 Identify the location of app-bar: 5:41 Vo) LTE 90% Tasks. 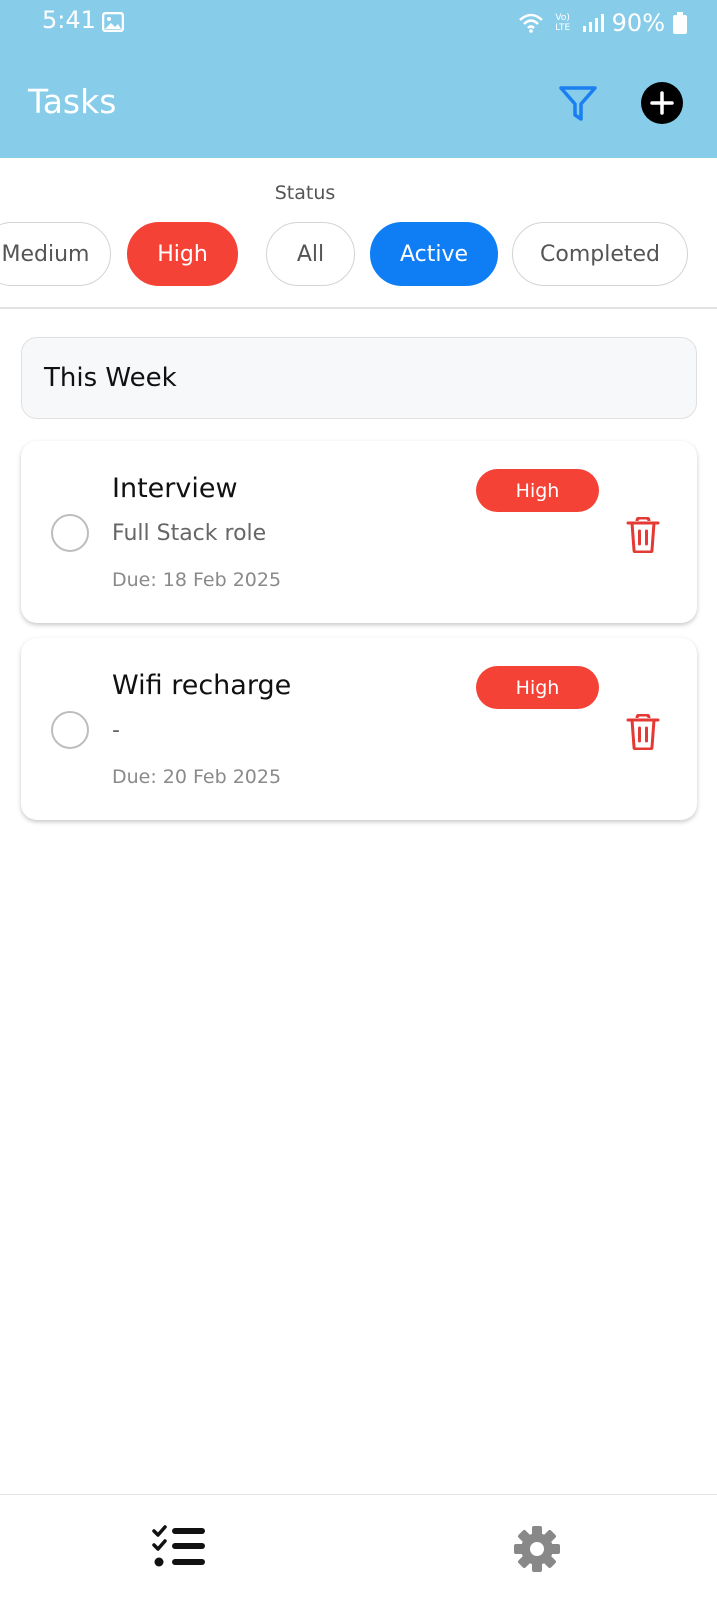
(358, 79).